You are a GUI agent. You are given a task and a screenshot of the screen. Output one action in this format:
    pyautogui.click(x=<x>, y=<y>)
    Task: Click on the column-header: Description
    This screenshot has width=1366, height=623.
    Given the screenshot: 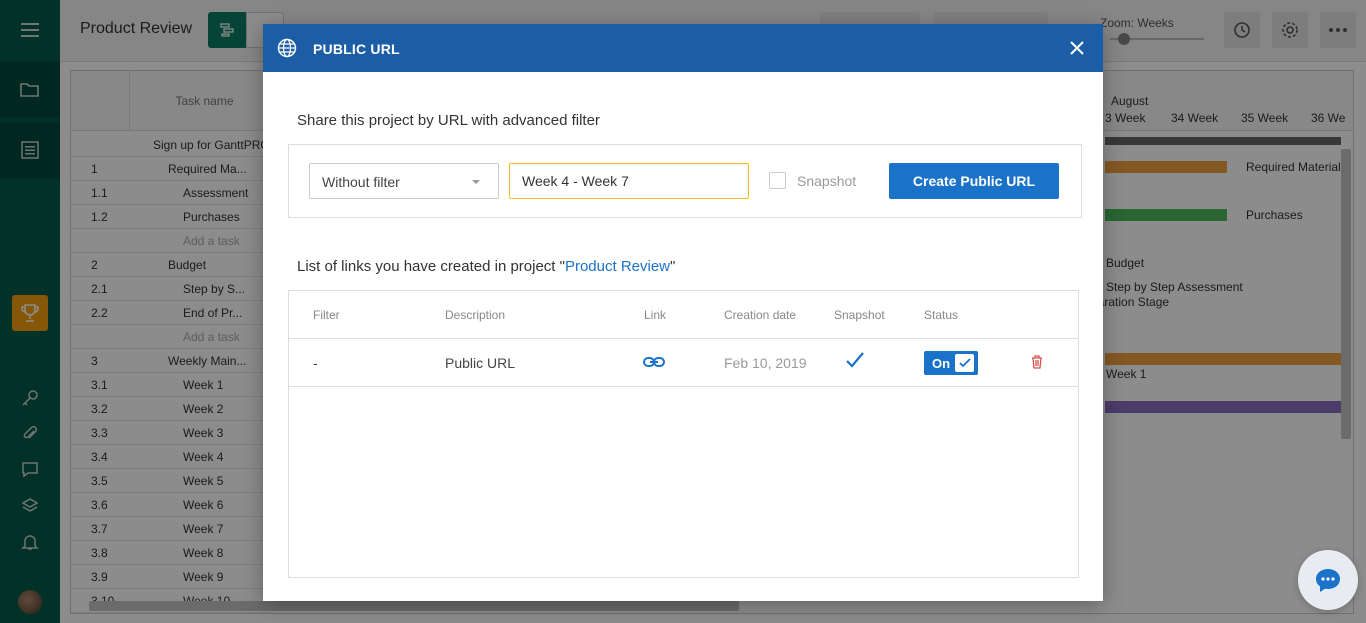 What is the action you would take?
    pyautogui.click(x=475, y=315)
    